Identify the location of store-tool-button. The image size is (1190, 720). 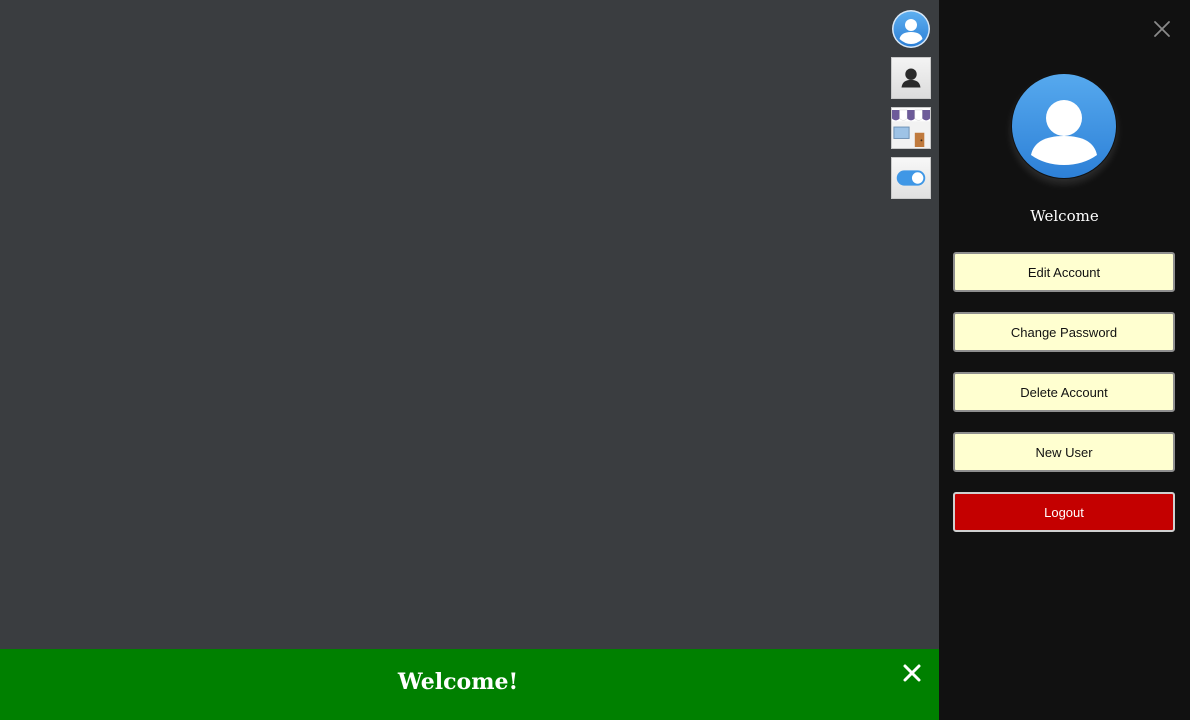
(911, 128).